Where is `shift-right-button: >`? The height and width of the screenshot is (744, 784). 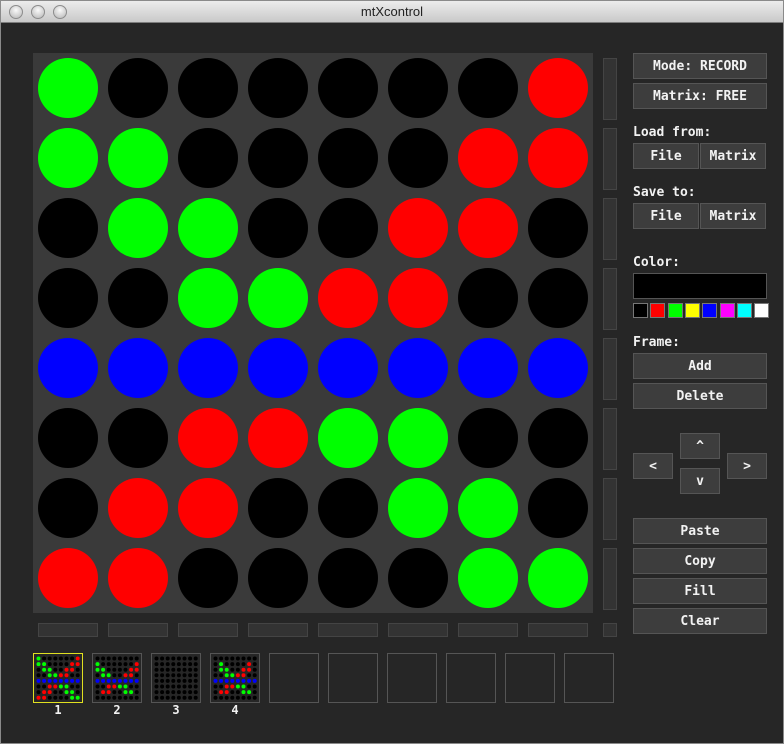
shift-right-button: > is located at coordinates (747, 466).